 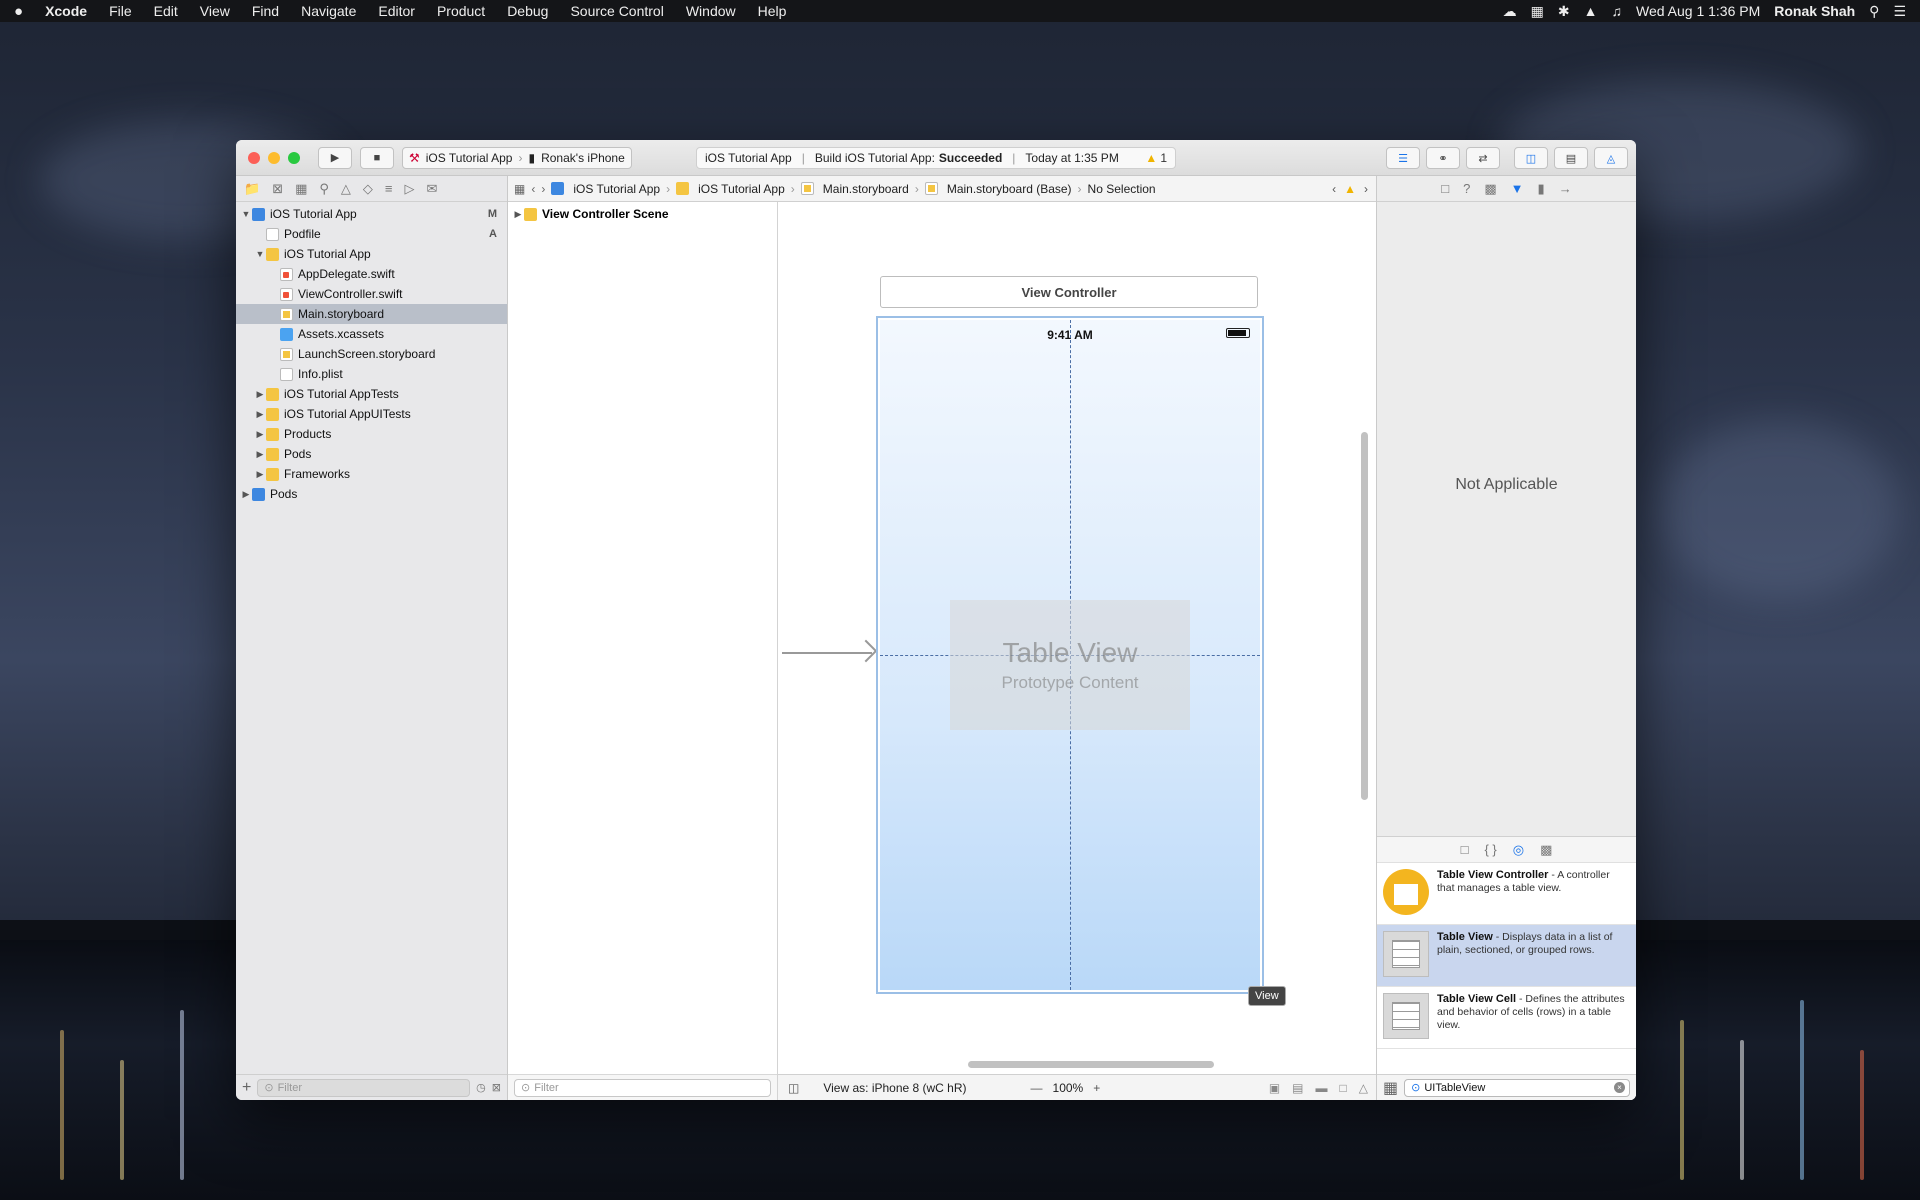 What do you see at coordinates (1156, 158) in the screenshot?
I see `warning-indicator: ▲ 1` at bounding box center [1156, 158].